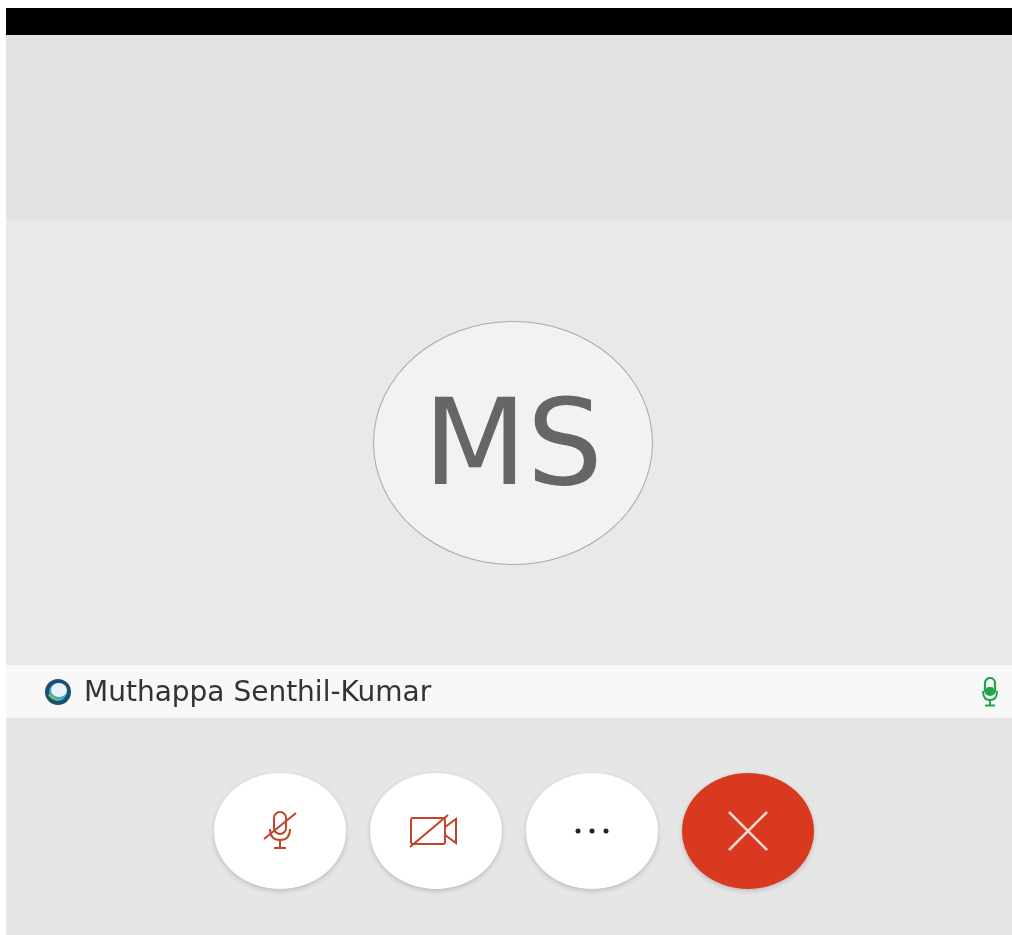 Image resolution: width=1012 pixels, height=935 pixels. Describe the element at coordinates (258, 691) in the screenshot. I see `participant-name: Muthappa Senthil-Kumar` at that location.